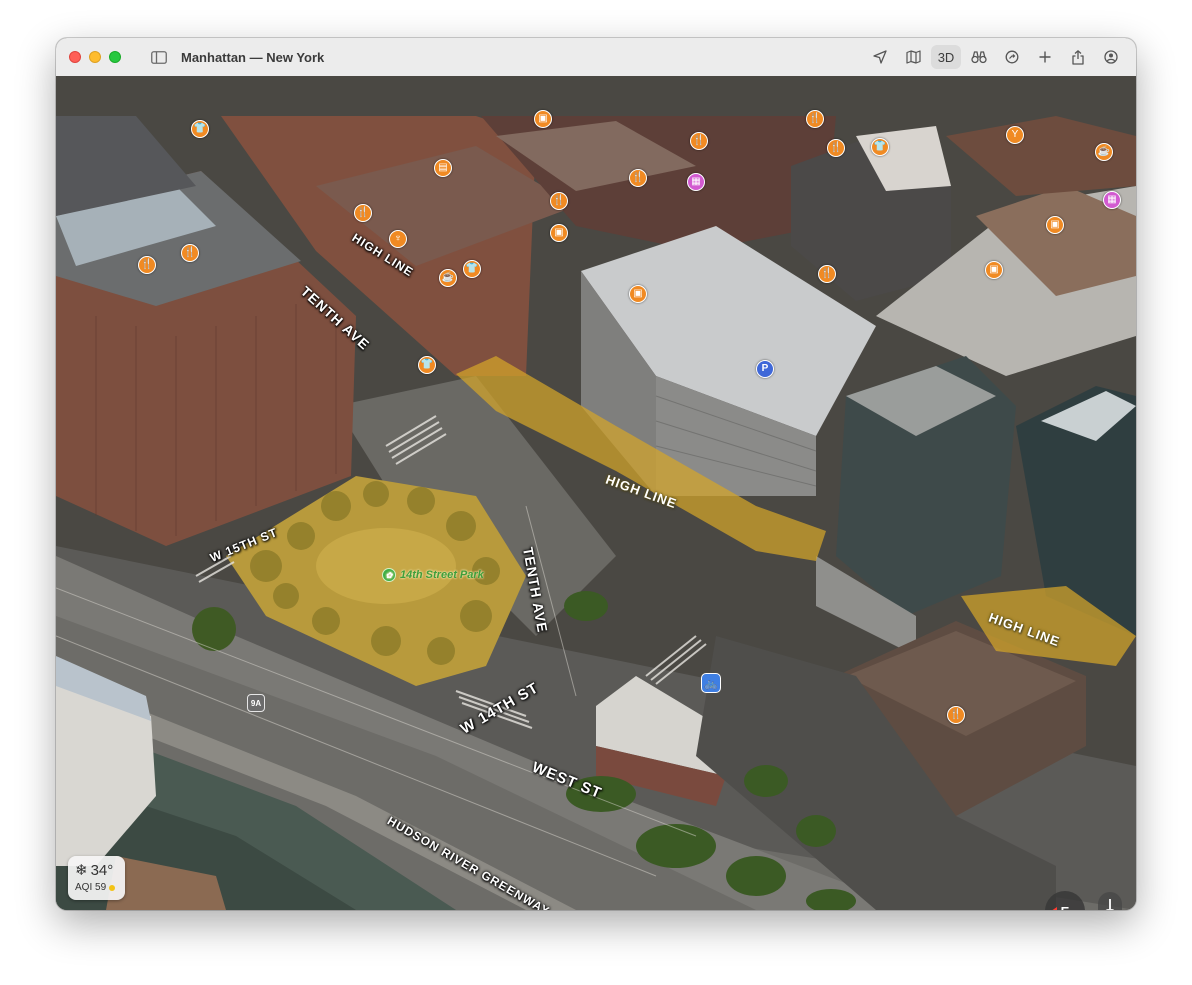 The height and width of the screenshot is (985, 1192). Describe the element at coordinates (81, 870) in the screenshot. I see `snowflake-icon: ❄` at that location.